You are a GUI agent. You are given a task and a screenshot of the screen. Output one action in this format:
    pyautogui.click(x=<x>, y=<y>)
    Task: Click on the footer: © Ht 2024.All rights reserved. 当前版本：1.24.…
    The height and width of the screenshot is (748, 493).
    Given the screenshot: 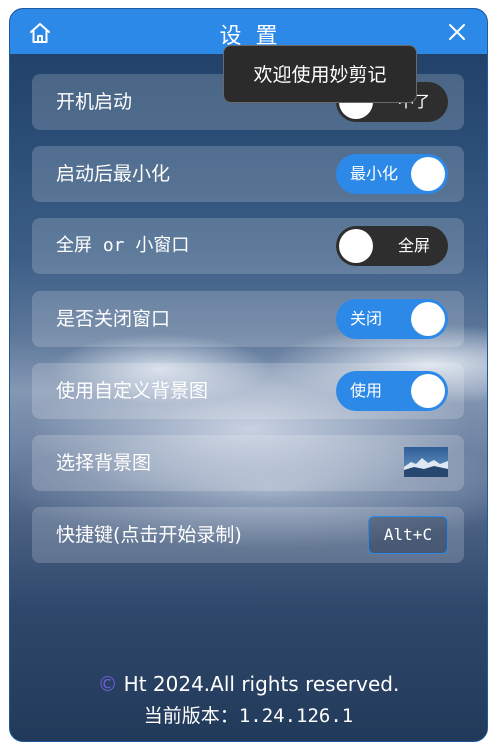 What is the action you would take?
    pyautogui.click(x=248, y=699)
    